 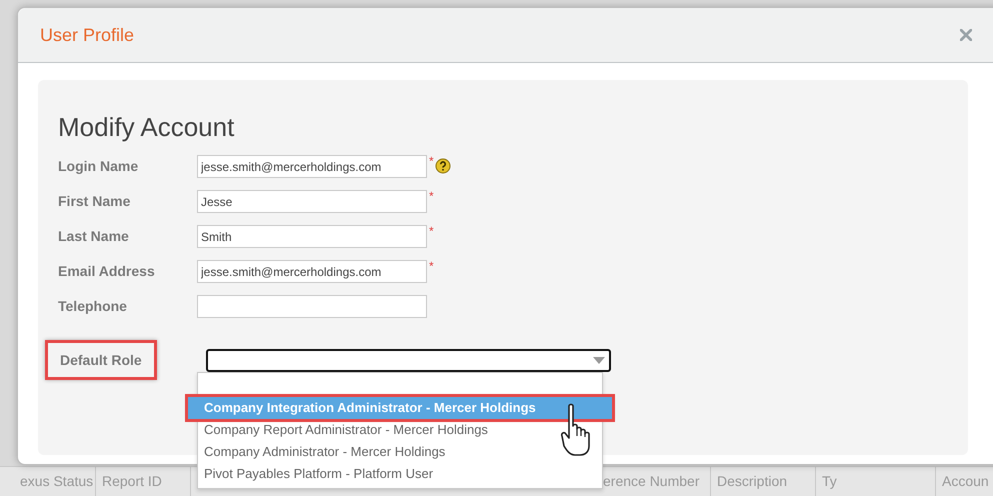 I want to click on field-label: Login Name, so click(x=99, y=166).